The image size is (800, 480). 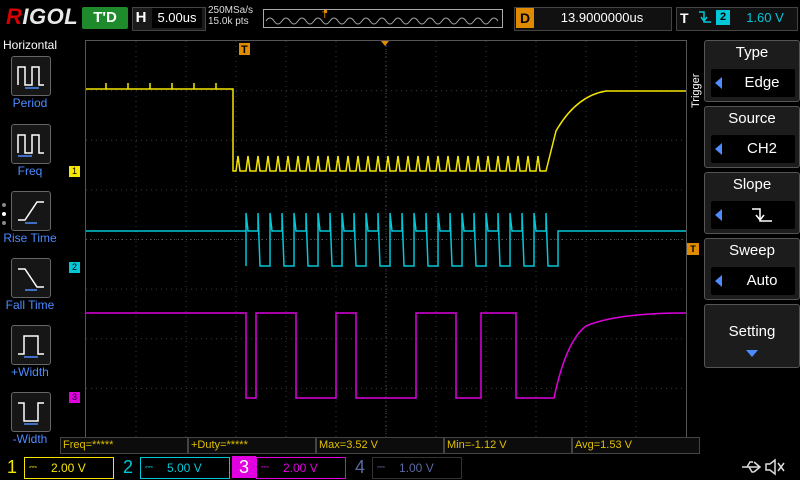 I want to click on freq-icon, so click(x=31, y=144).